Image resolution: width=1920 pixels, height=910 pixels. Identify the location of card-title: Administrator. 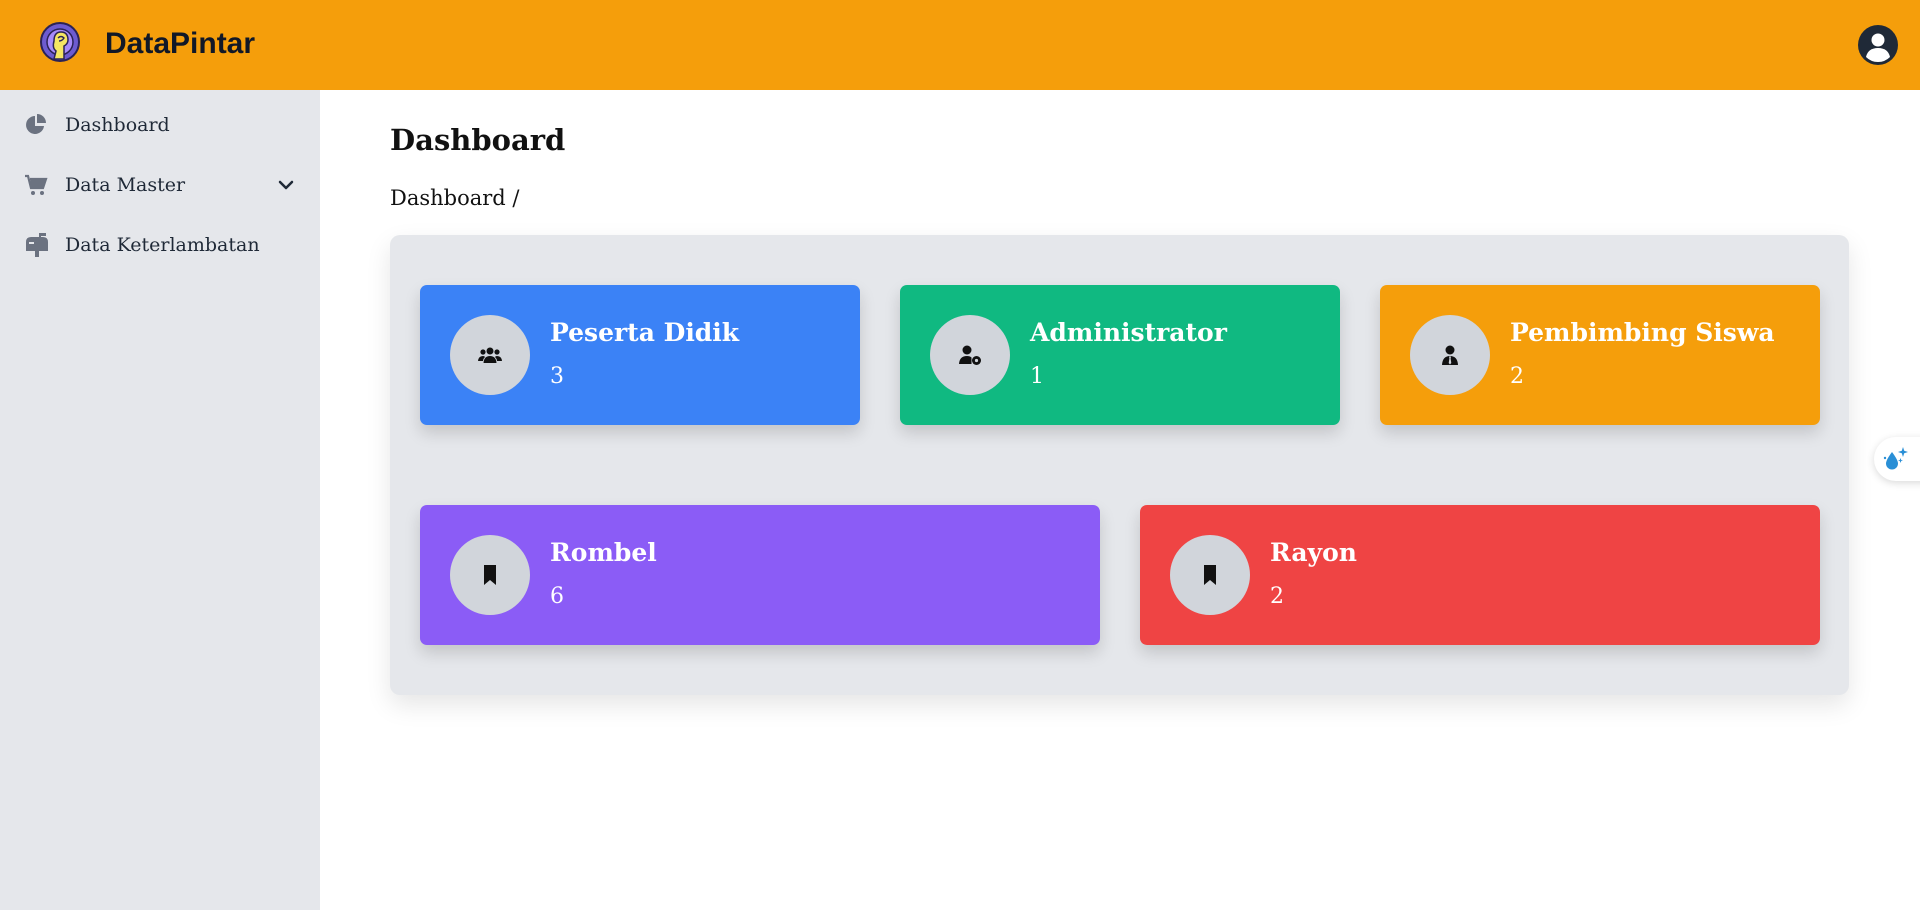
(1128, 332).